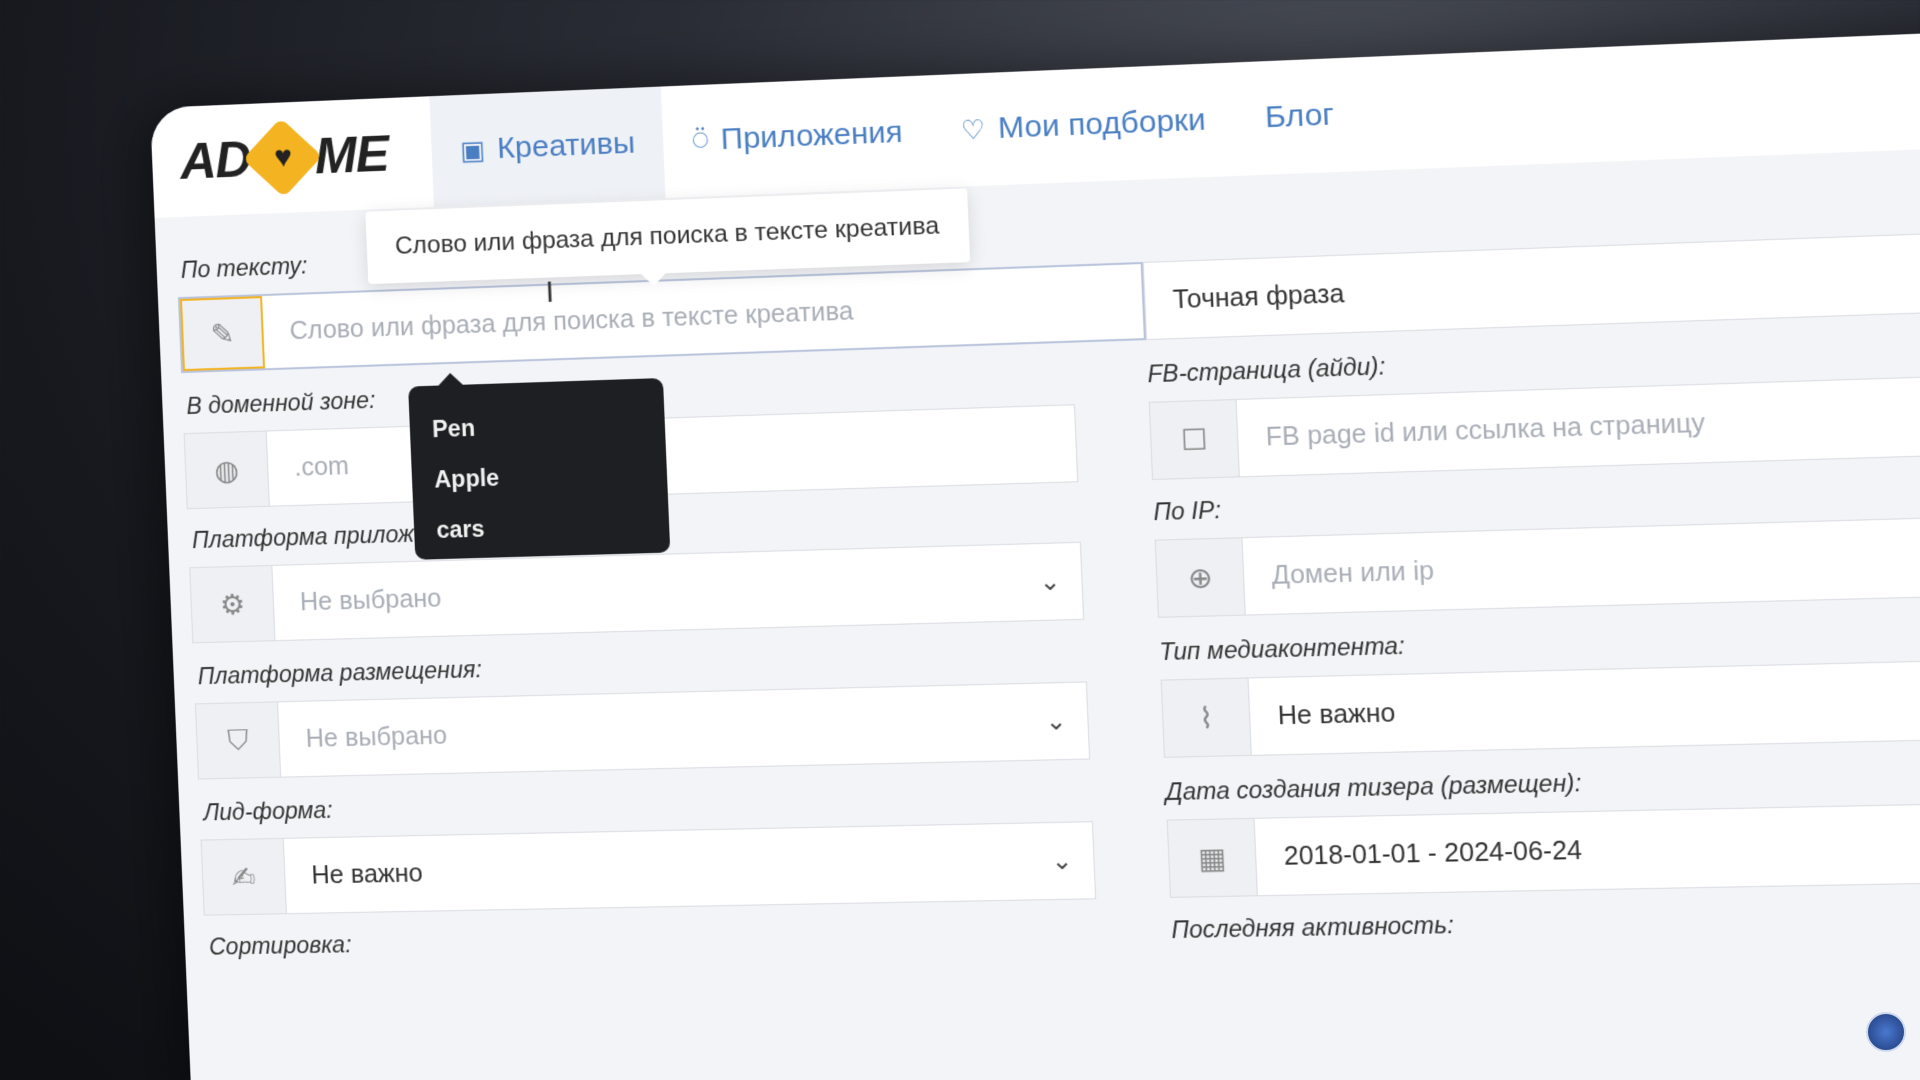  Describe the element at coordinates (238, 740) in the screenshot. I see `shopping-bag-icon: ⛉` at that location.